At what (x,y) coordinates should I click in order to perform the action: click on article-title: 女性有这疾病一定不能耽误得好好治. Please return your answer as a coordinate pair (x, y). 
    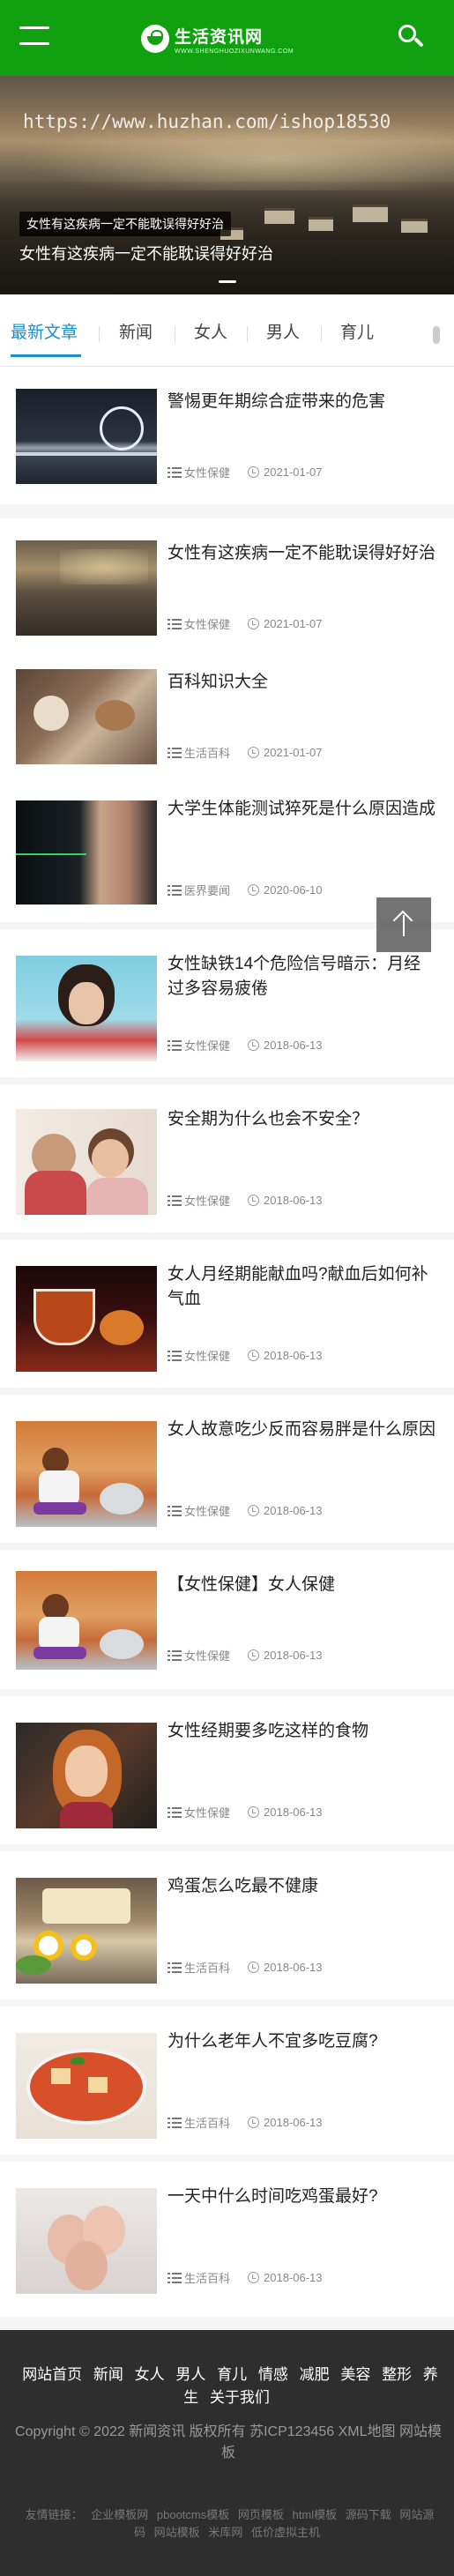
    Looking at the image, I should click on (301, 553).